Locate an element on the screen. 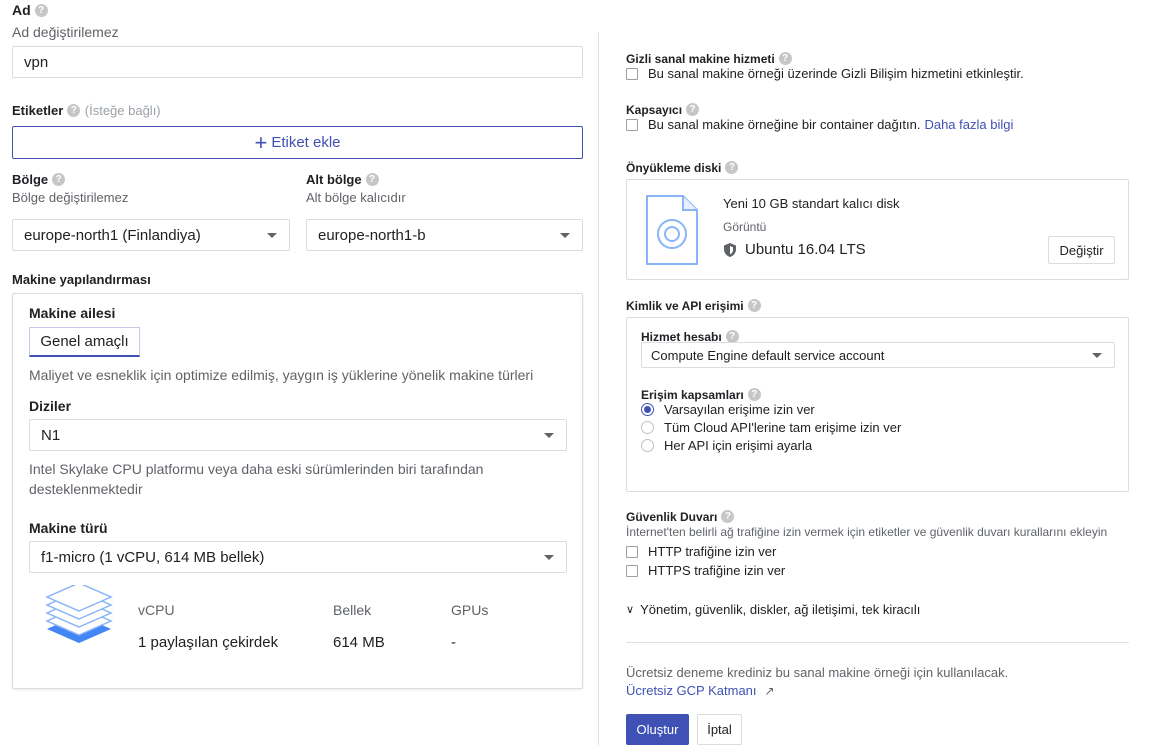 This screenshot has height=745, width=1164. gpus-header: GPUs is located at coordinates (470, 610).